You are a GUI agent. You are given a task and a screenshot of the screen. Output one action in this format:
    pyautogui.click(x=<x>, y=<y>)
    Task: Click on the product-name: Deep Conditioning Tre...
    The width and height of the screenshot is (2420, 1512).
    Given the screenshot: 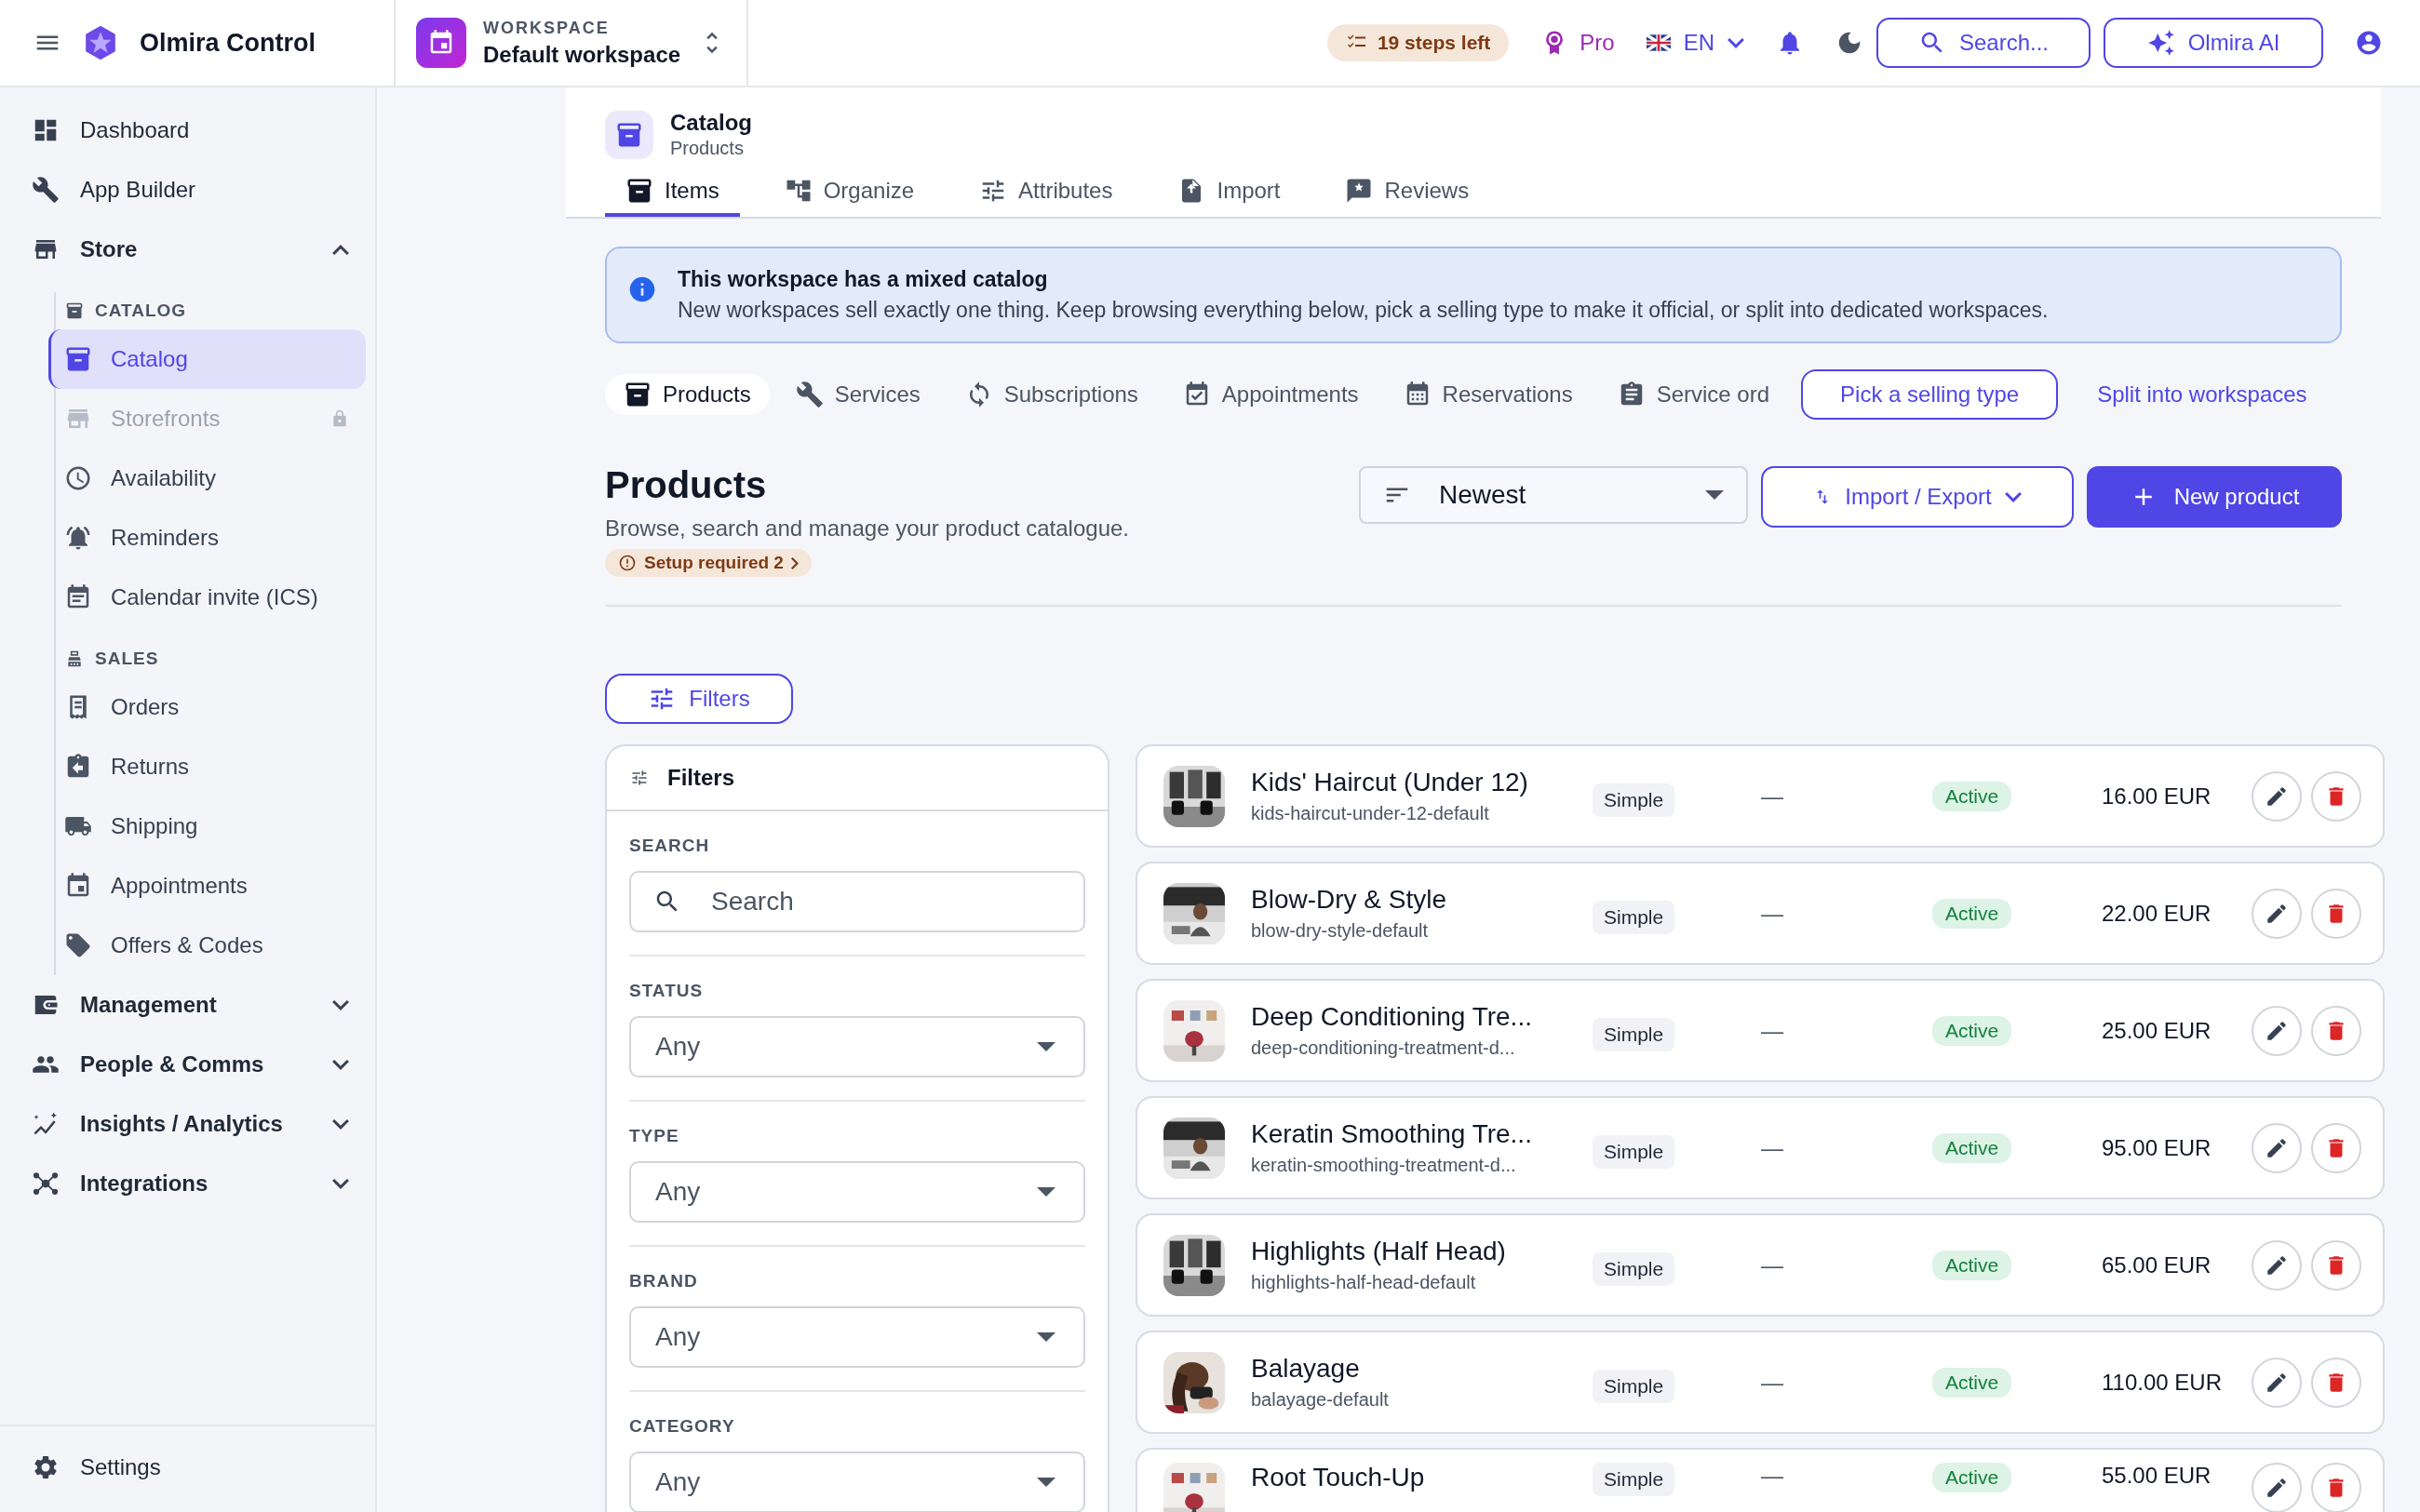 What is the action you would take?
    pyautogui.click(x=1422, y=1017)
    